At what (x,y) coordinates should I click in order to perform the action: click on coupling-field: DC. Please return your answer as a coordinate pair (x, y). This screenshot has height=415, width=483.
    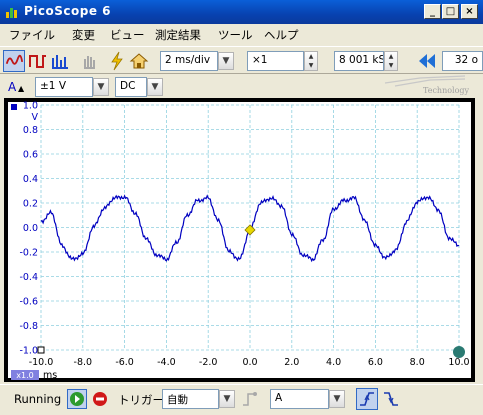
    Looking at the image, I should click on (131, 87).